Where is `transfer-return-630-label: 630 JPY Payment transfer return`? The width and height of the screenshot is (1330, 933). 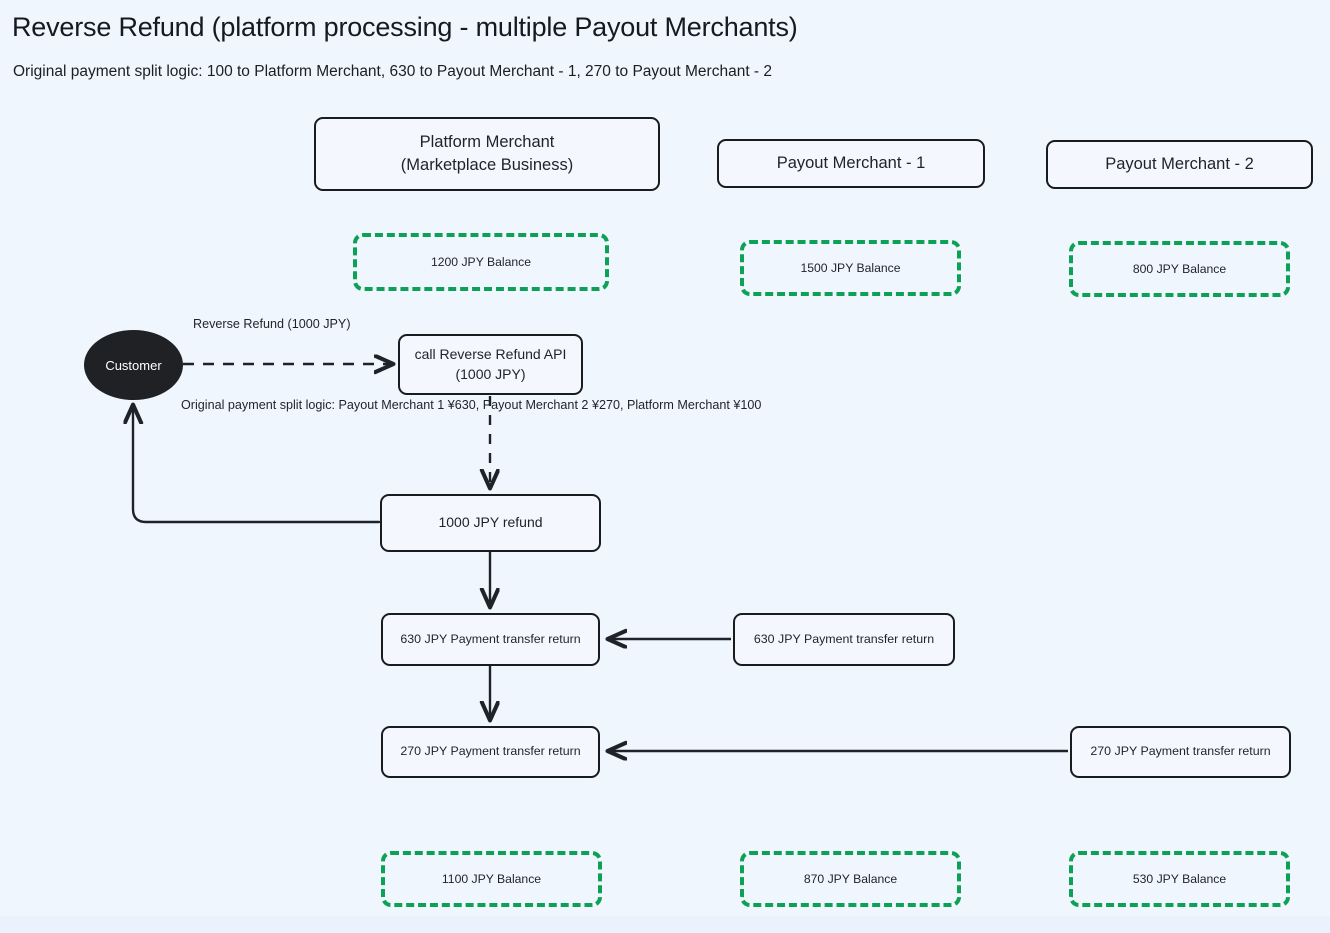 transfer-return-630-label: 630 JPY Payment transfer return is located at coordinates (490, 638).